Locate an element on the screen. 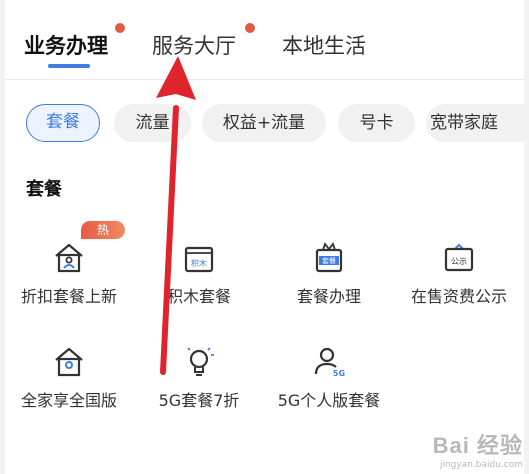 The image size is (529, 474). grid-item-label: 在售资费公示 is located at coordinates (458, 296).